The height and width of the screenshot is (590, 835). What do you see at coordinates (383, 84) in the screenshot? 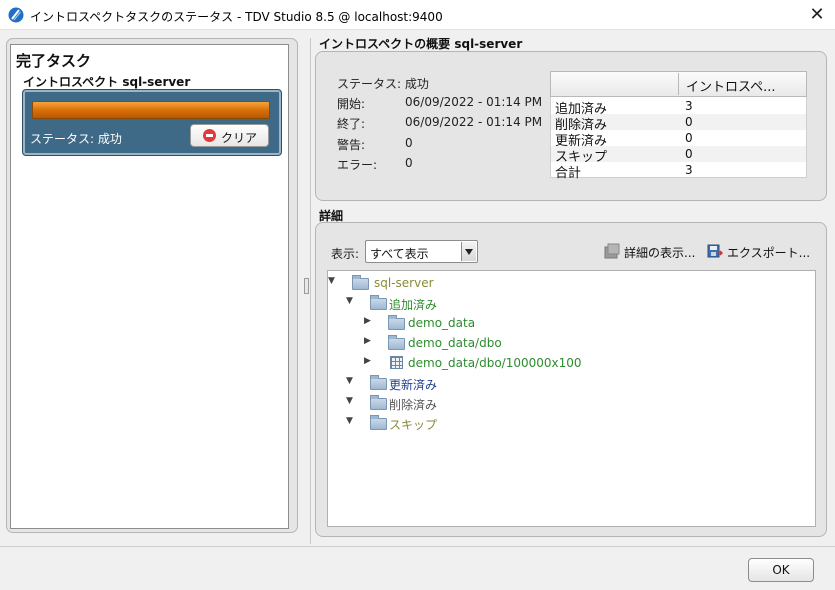
I see `summary-status: ステータス: 成功` at bounding box center [383, 84].